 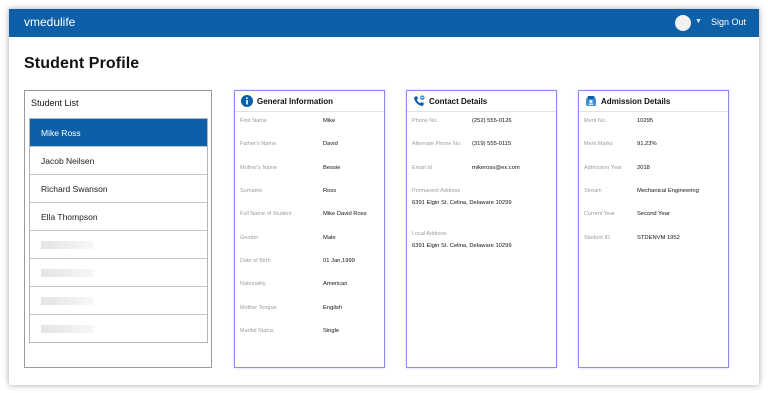 I want to click on local-address-value: 6391 Elgin St. Celina, Delaware 10299, so click(x=462, y=246).